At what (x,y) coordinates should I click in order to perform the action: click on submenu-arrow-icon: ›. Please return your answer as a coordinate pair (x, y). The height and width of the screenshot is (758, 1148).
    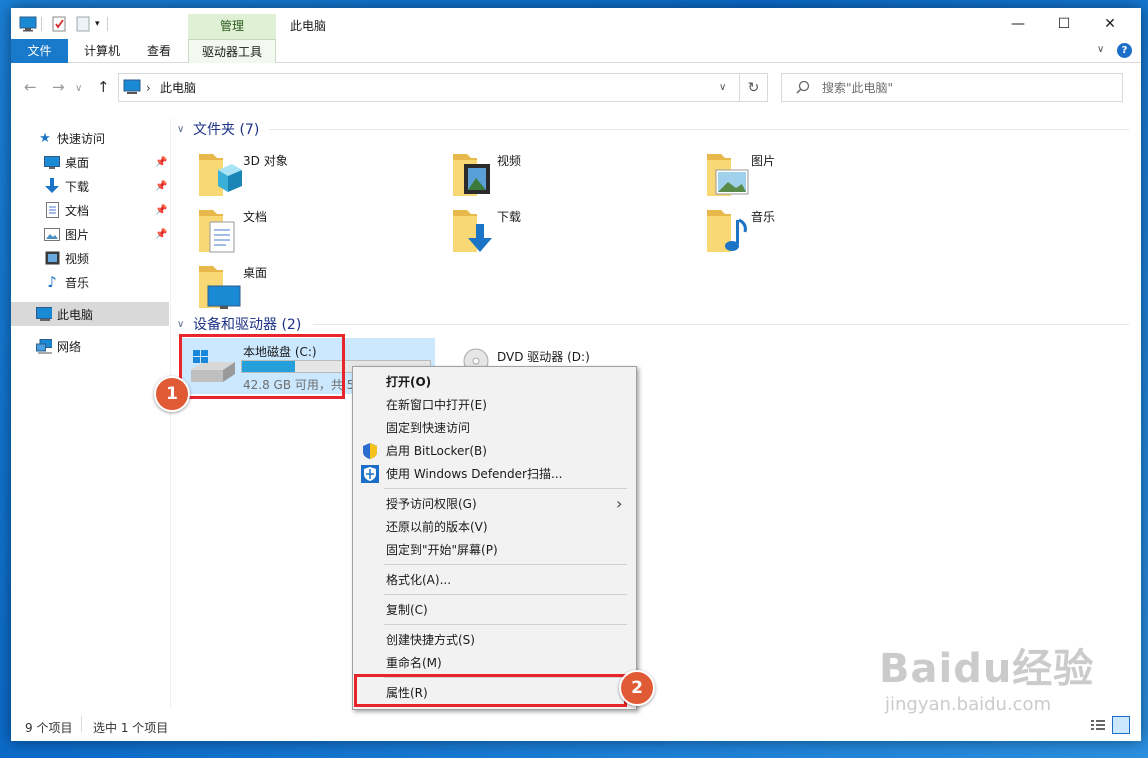
    Looking at the image, I should click on (619, 503).